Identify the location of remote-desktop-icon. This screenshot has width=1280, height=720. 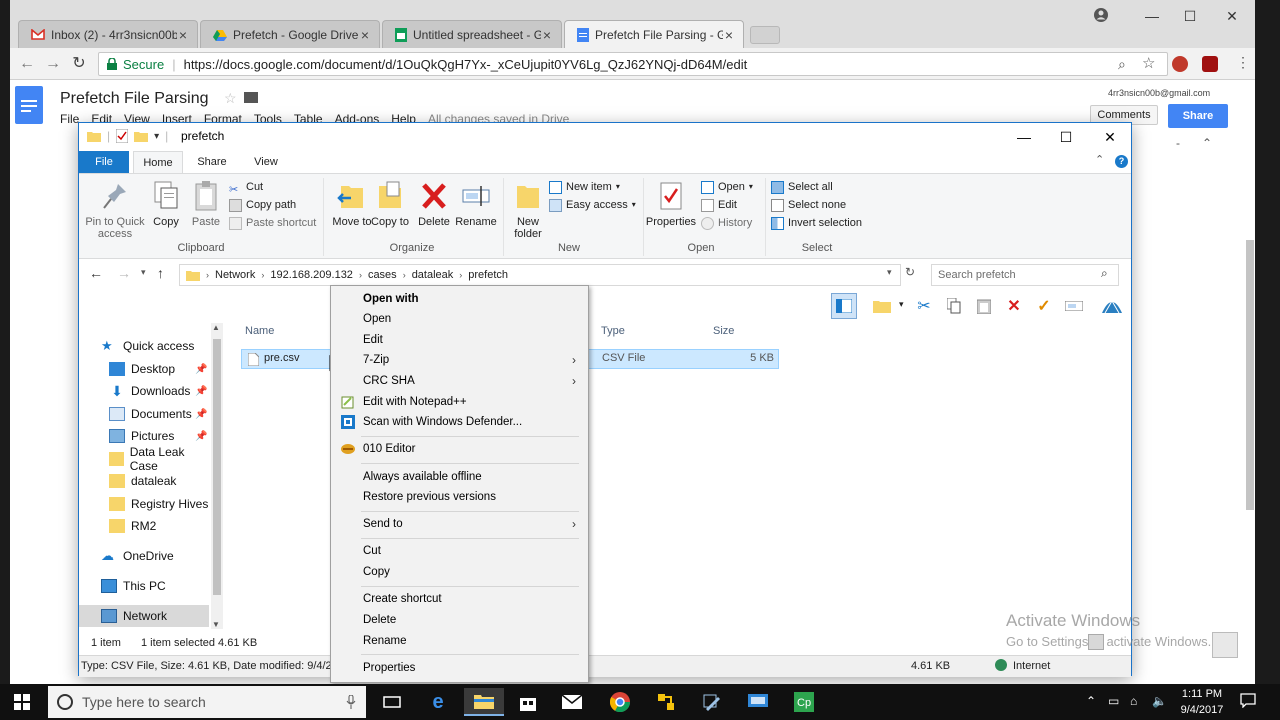
(758, 702).